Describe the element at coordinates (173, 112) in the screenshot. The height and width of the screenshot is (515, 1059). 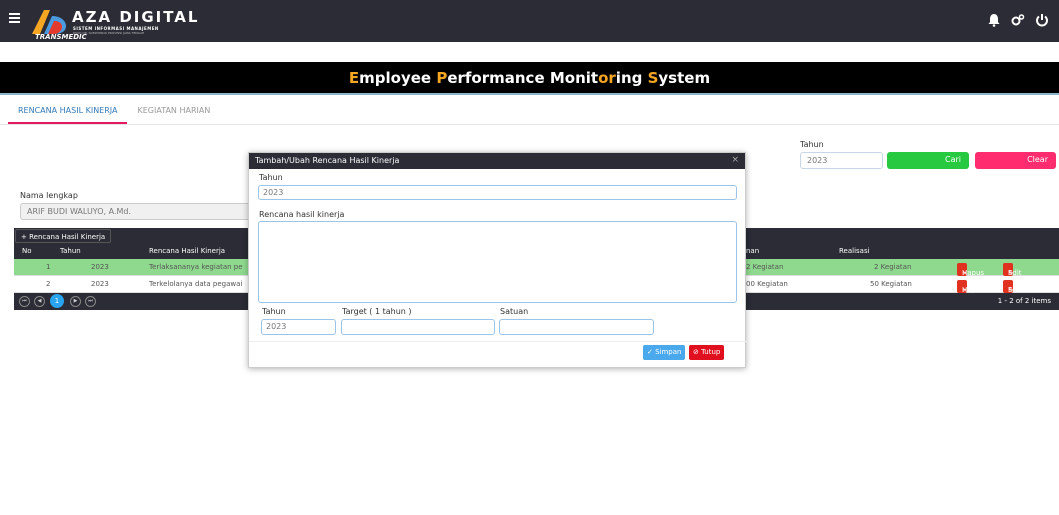
I see `tab-kegiatan-harian: KEGIATAN HARIAN` at that location.